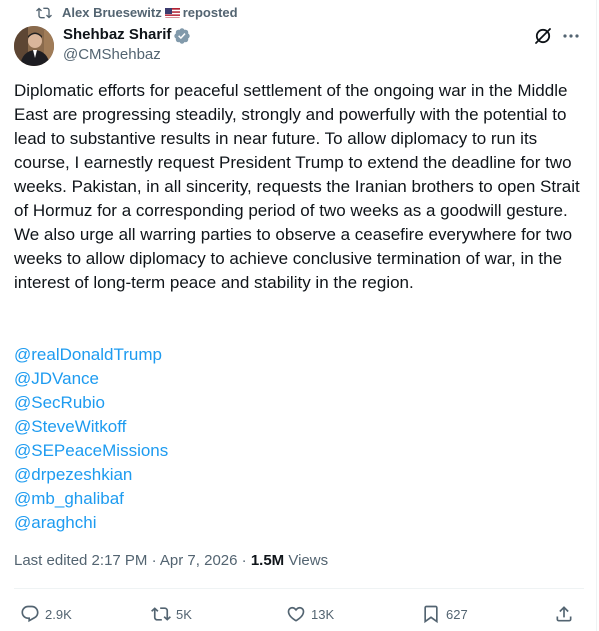  What do you see at coordinates (117, 34) in the screenshot?
I see `author-name: Shehbaz Sharif` at bounding box center [117, 34].